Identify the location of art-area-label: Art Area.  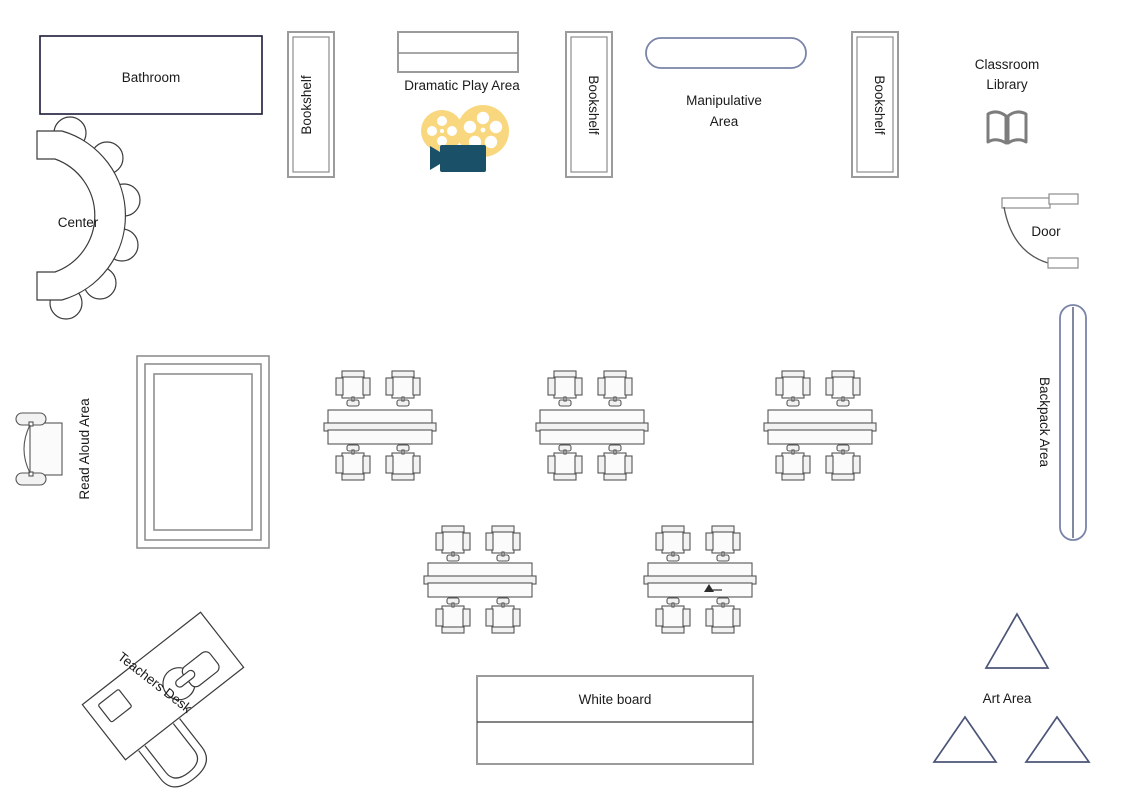
(1007, 698).